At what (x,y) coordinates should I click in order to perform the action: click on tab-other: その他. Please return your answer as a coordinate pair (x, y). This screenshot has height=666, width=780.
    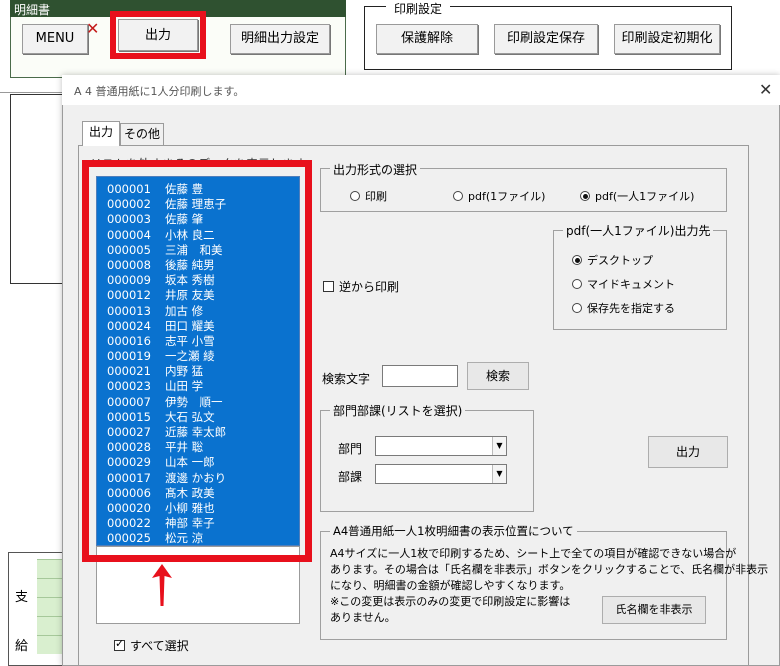
    Looking at the image, I should click on (142, 134).